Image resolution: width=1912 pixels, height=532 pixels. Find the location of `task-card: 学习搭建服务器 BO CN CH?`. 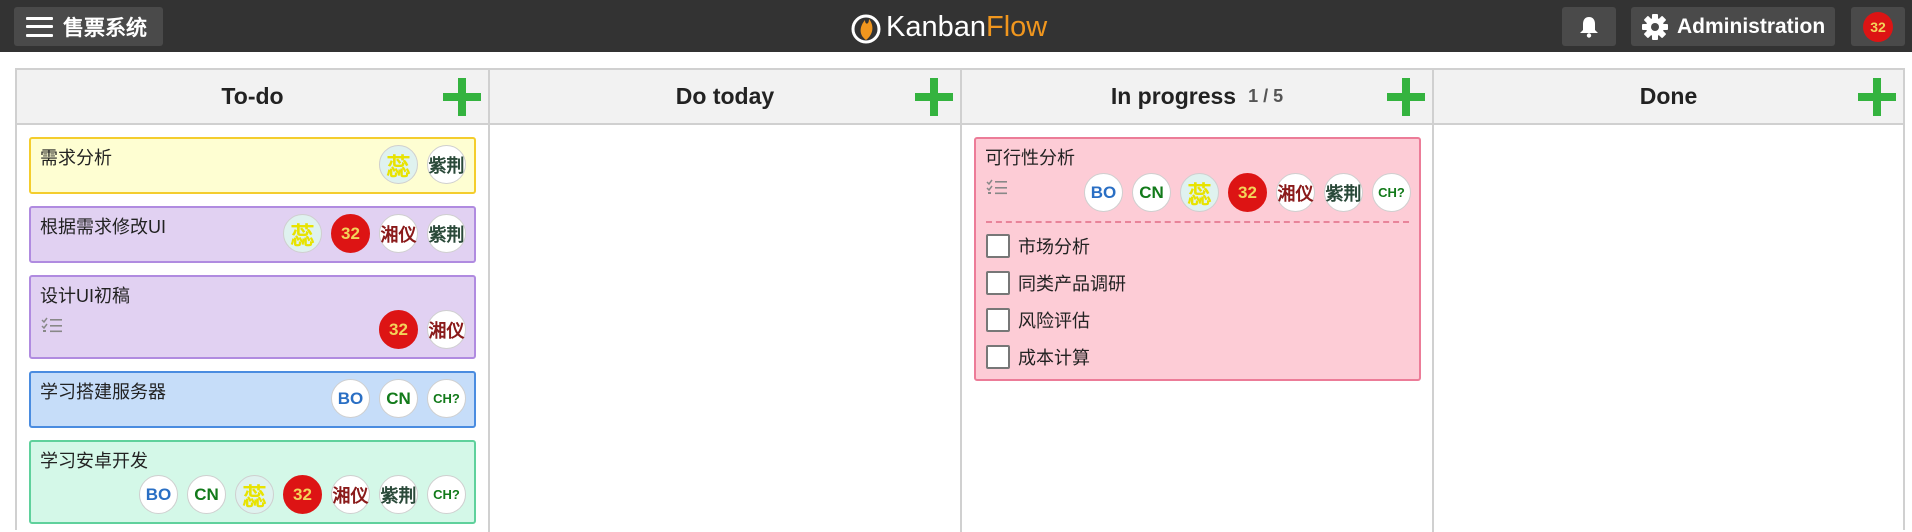

task-card: 学习搭建服务器 BO CN CH? is located at coordinates (252, 399).